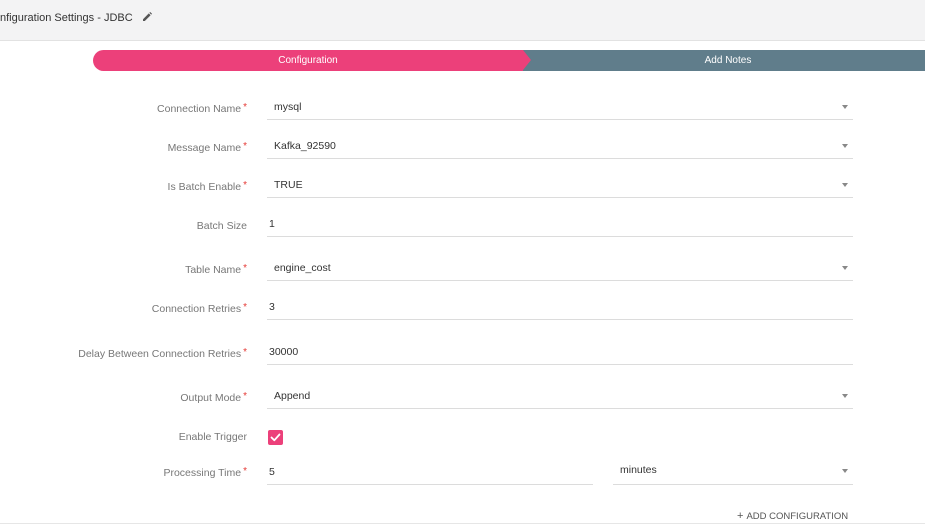 The width and height of the screenshot is (925, 527). Describe the element at coordinates (147, 17) in the screenshot. I see `pencil-icon` at that location.